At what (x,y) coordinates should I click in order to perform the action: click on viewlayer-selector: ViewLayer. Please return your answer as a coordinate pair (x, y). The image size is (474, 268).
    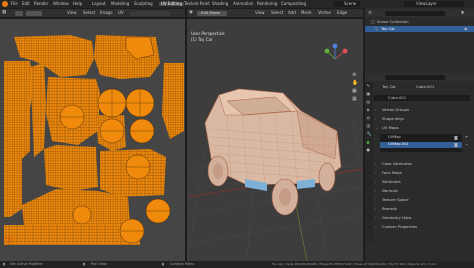
    Looking at the image, I should click on (434, 4).